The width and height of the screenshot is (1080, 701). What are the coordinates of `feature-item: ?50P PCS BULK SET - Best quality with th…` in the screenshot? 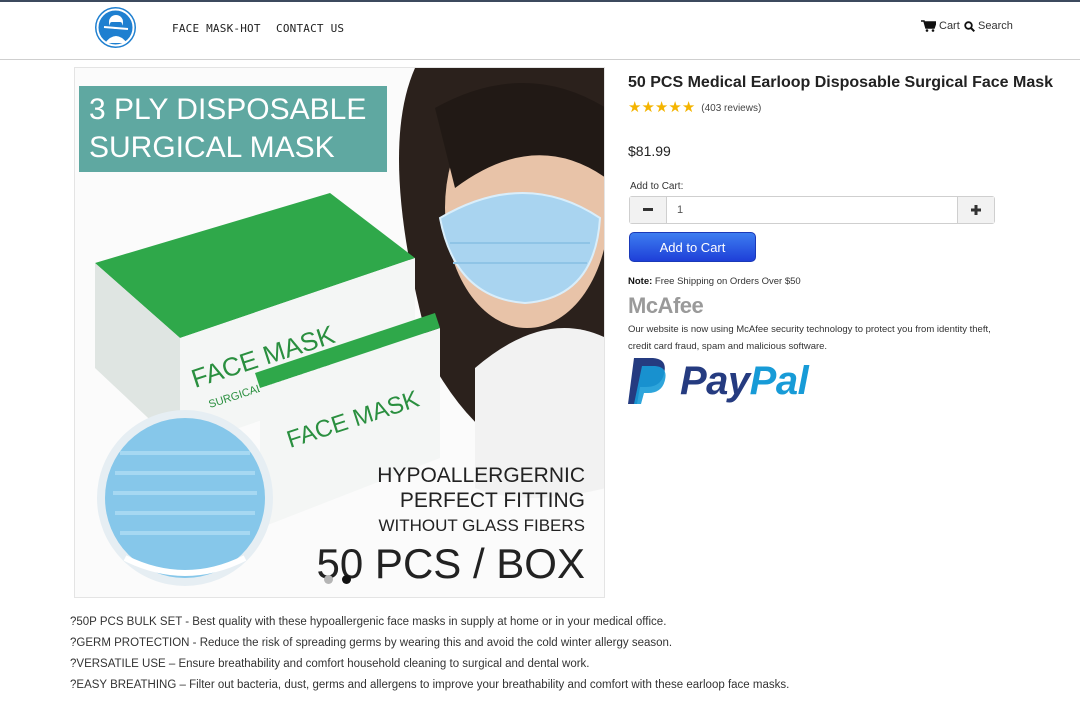 It's located at (368, 622).